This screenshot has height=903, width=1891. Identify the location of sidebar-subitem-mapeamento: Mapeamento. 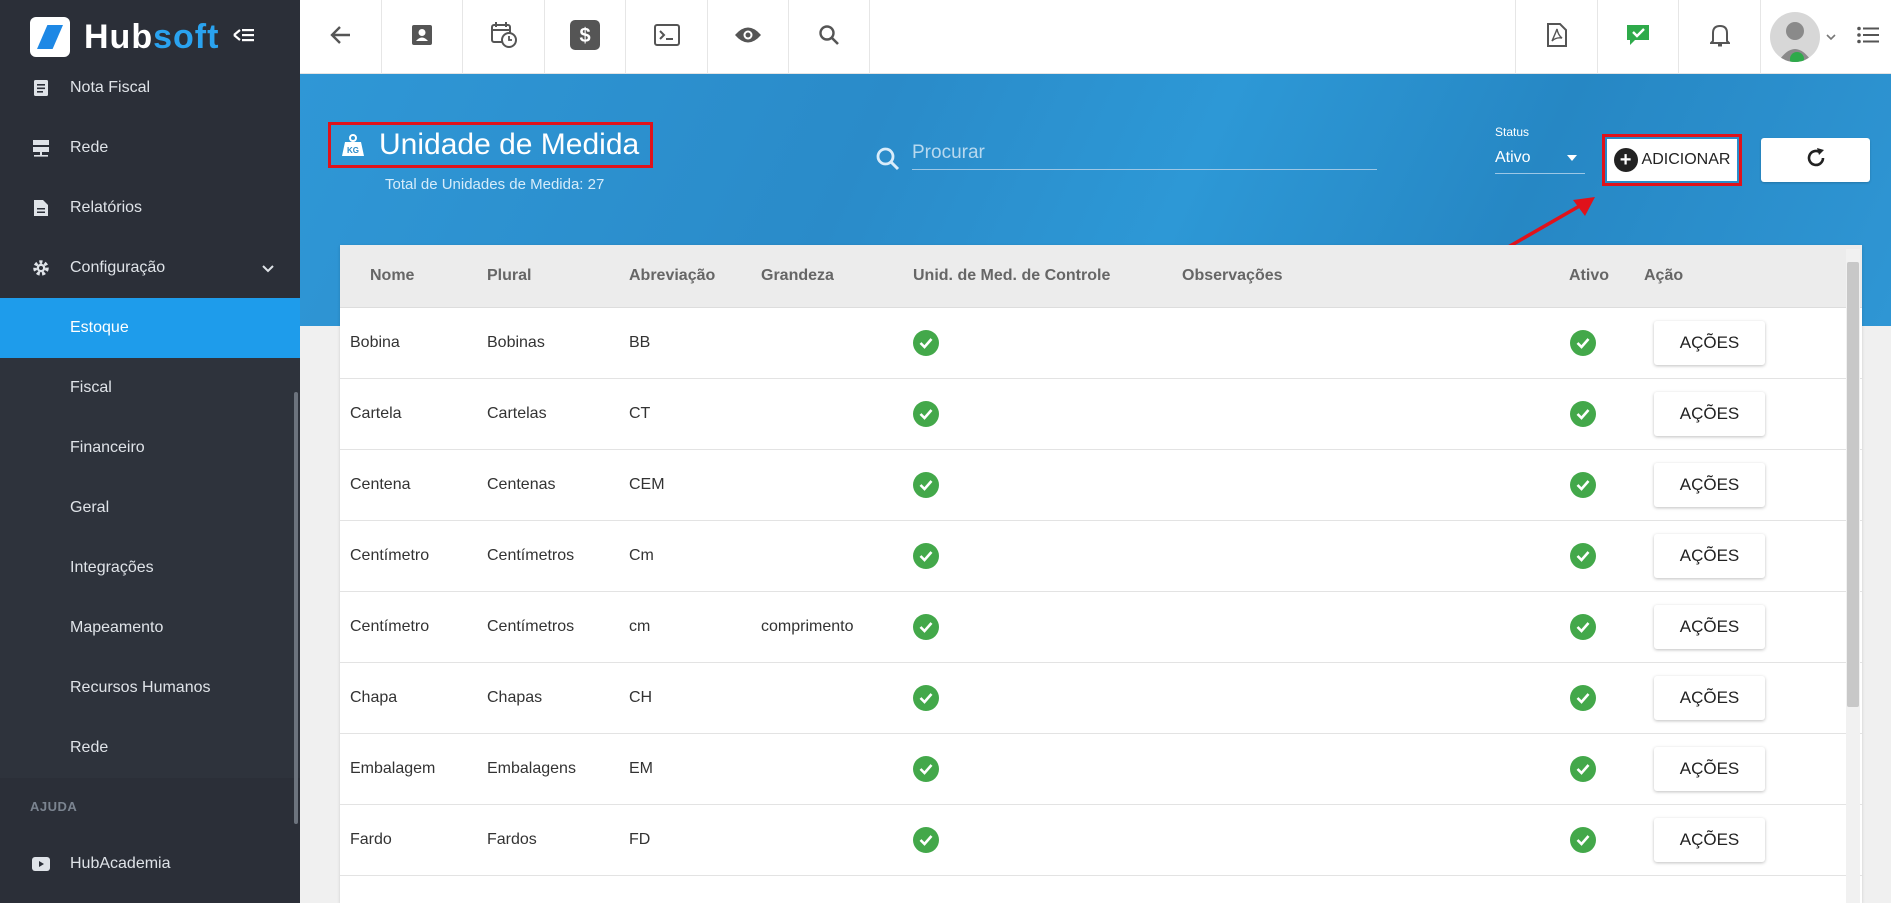
(150, 628).